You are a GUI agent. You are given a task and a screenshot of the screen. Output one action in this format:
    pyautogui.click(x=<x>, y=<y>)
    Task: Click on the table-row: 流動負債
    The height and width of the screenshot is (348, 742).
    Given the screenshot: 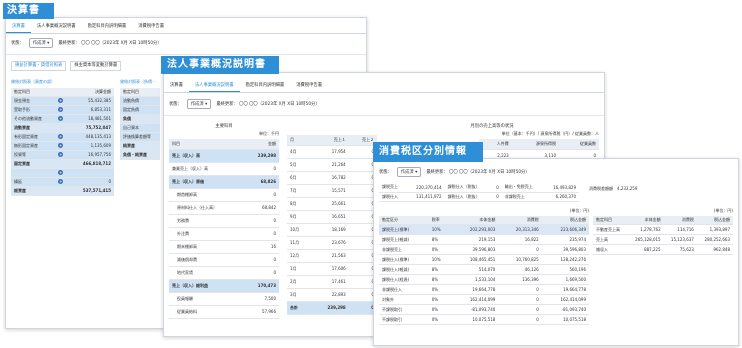 What is the action you would take?
    pyautogui.click(x=140, y=101)
    